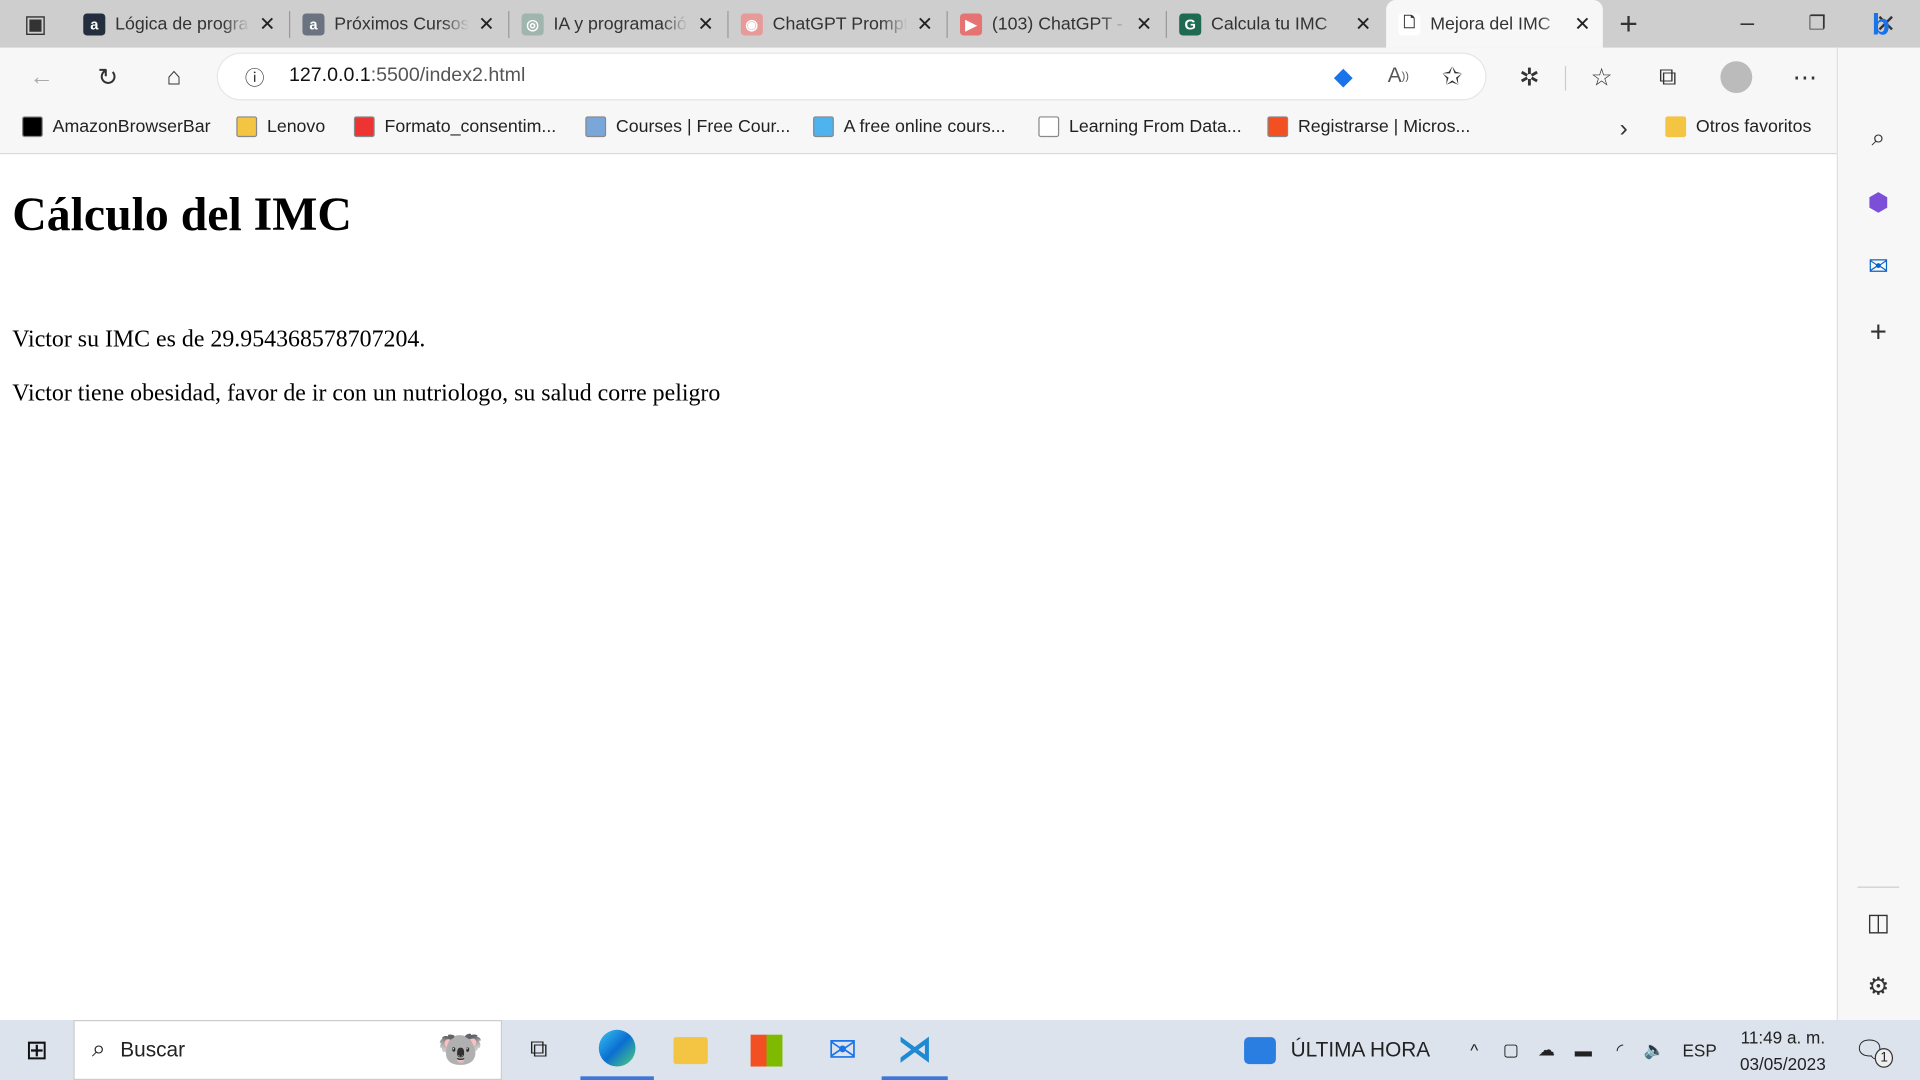 This screenshot has height=1080, width=1920. I want to click on language-indicator: ESP, so click(1699, 1050).